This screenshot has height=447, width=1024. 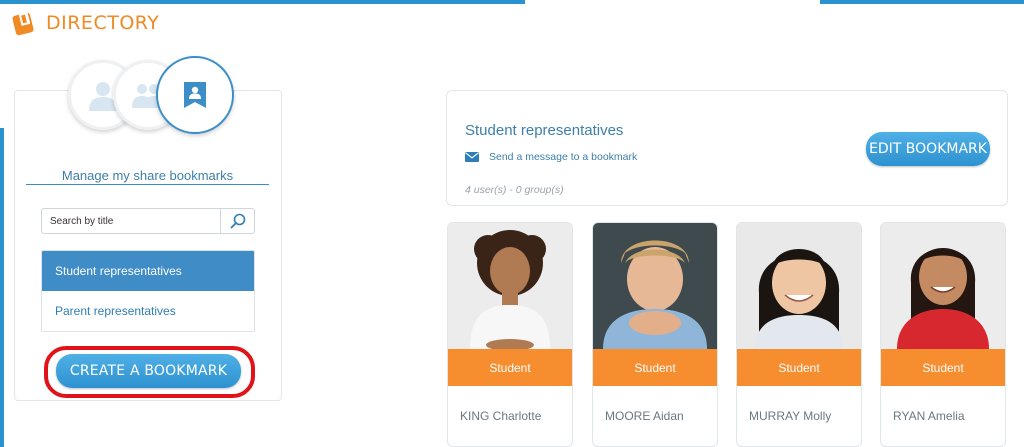 What do you see at coordinates (472, 157) in the screenshot?
I see `envelope-icon` at bounding box center [472, 157].